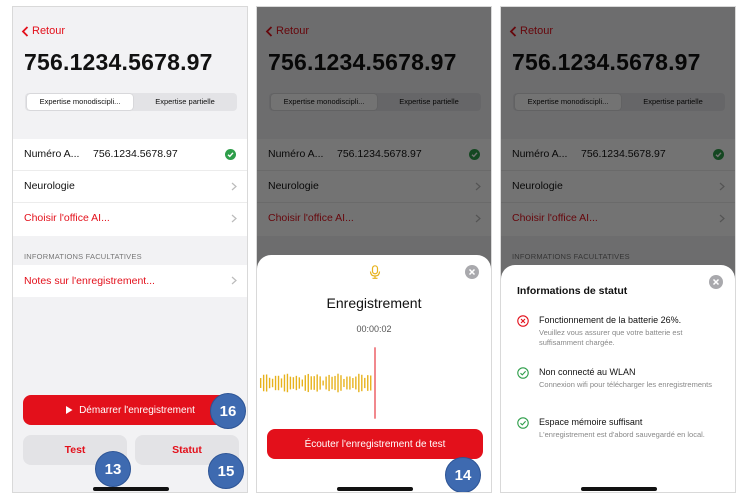  Describe the element at coordinates (226, 471) in the screenshot. I see `callout-badge-15: 15` at that location.